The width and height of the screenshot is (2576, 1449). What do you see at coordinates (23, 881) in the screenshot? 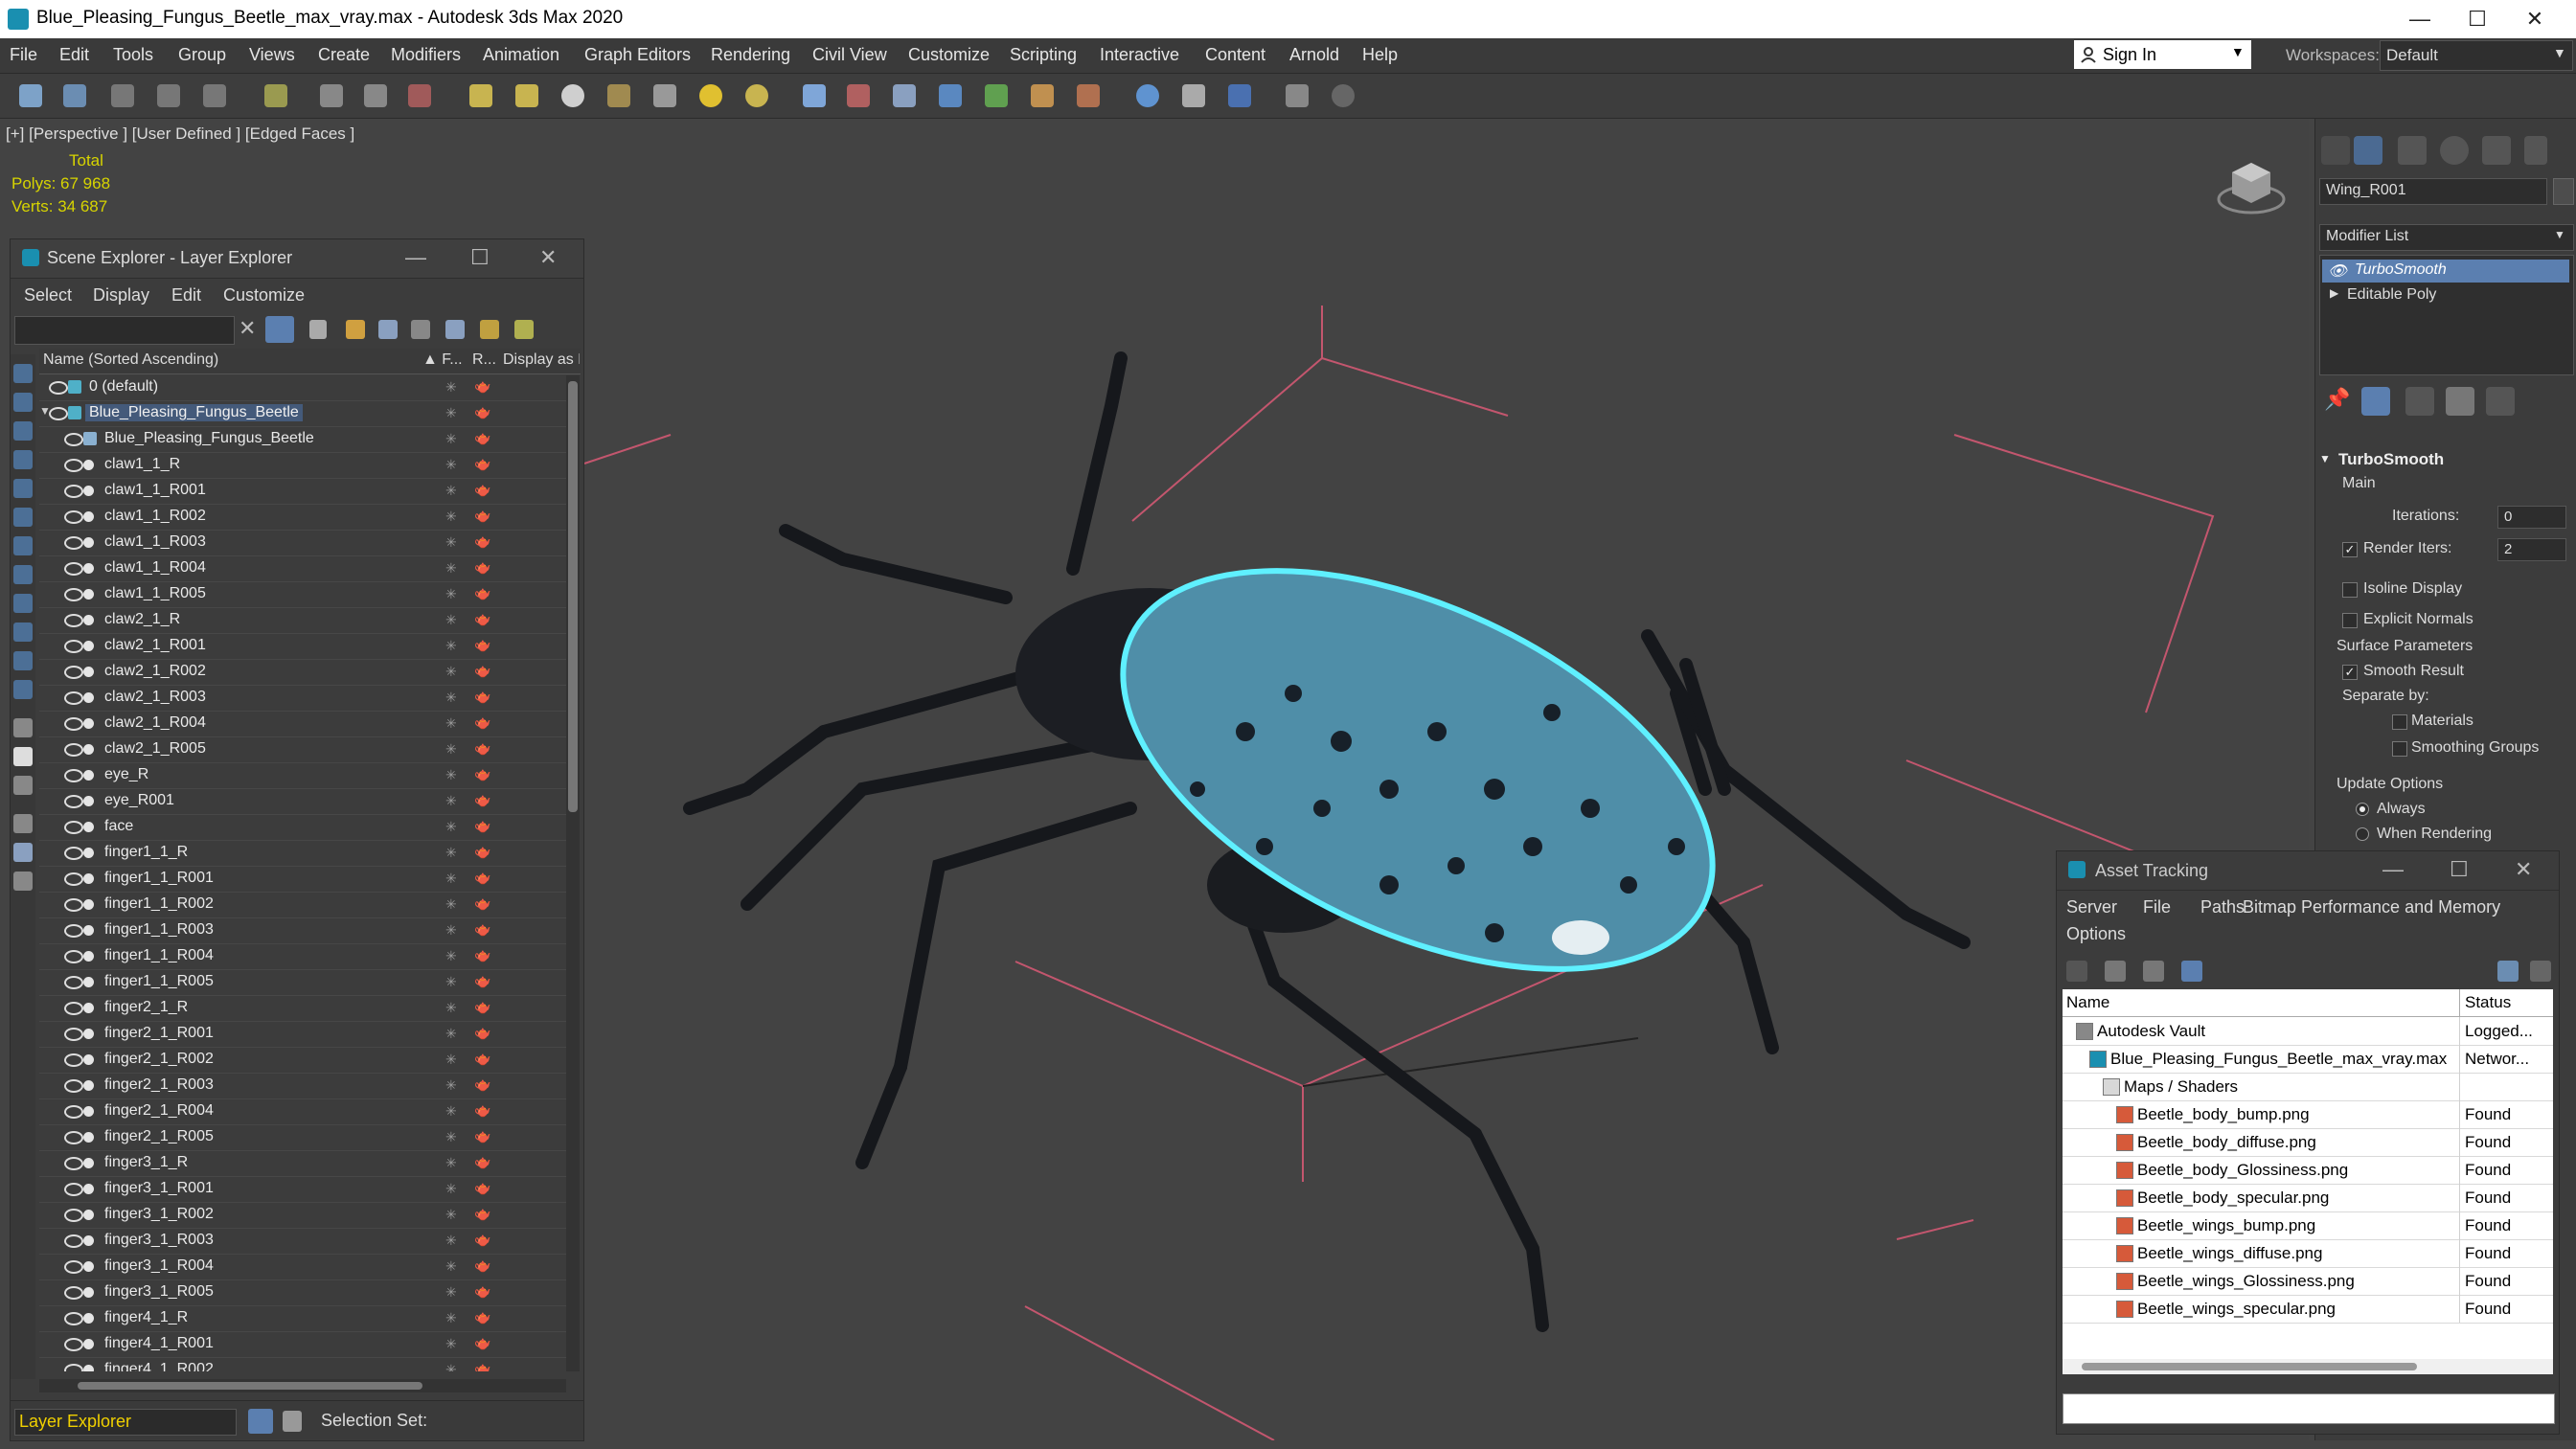
I see `folder-icon` at bounding box center [23, 881].